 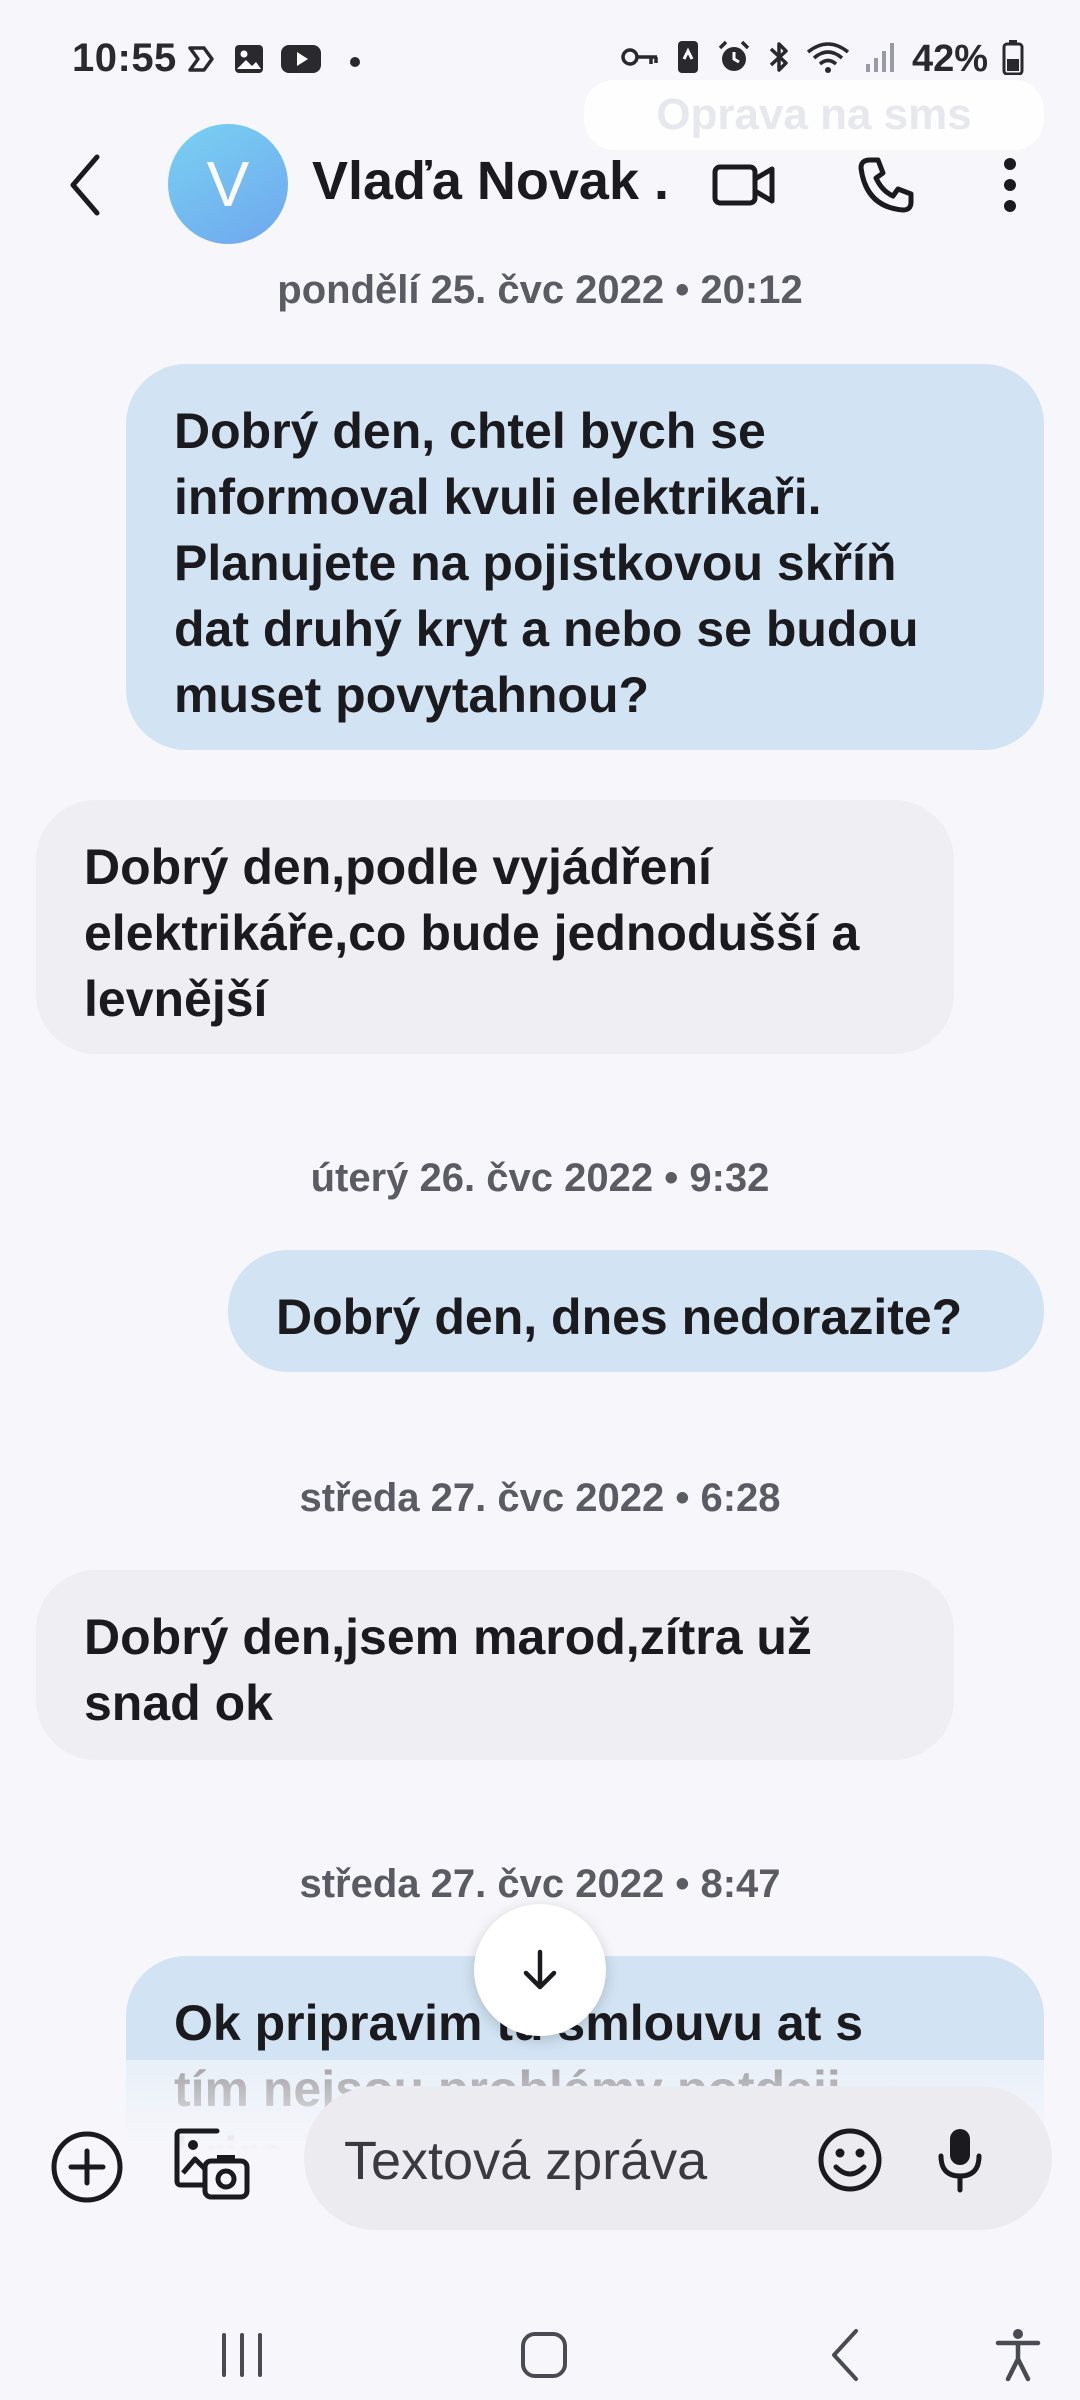 I want to click on accessibility-button, so click(x=1018, y=2355).